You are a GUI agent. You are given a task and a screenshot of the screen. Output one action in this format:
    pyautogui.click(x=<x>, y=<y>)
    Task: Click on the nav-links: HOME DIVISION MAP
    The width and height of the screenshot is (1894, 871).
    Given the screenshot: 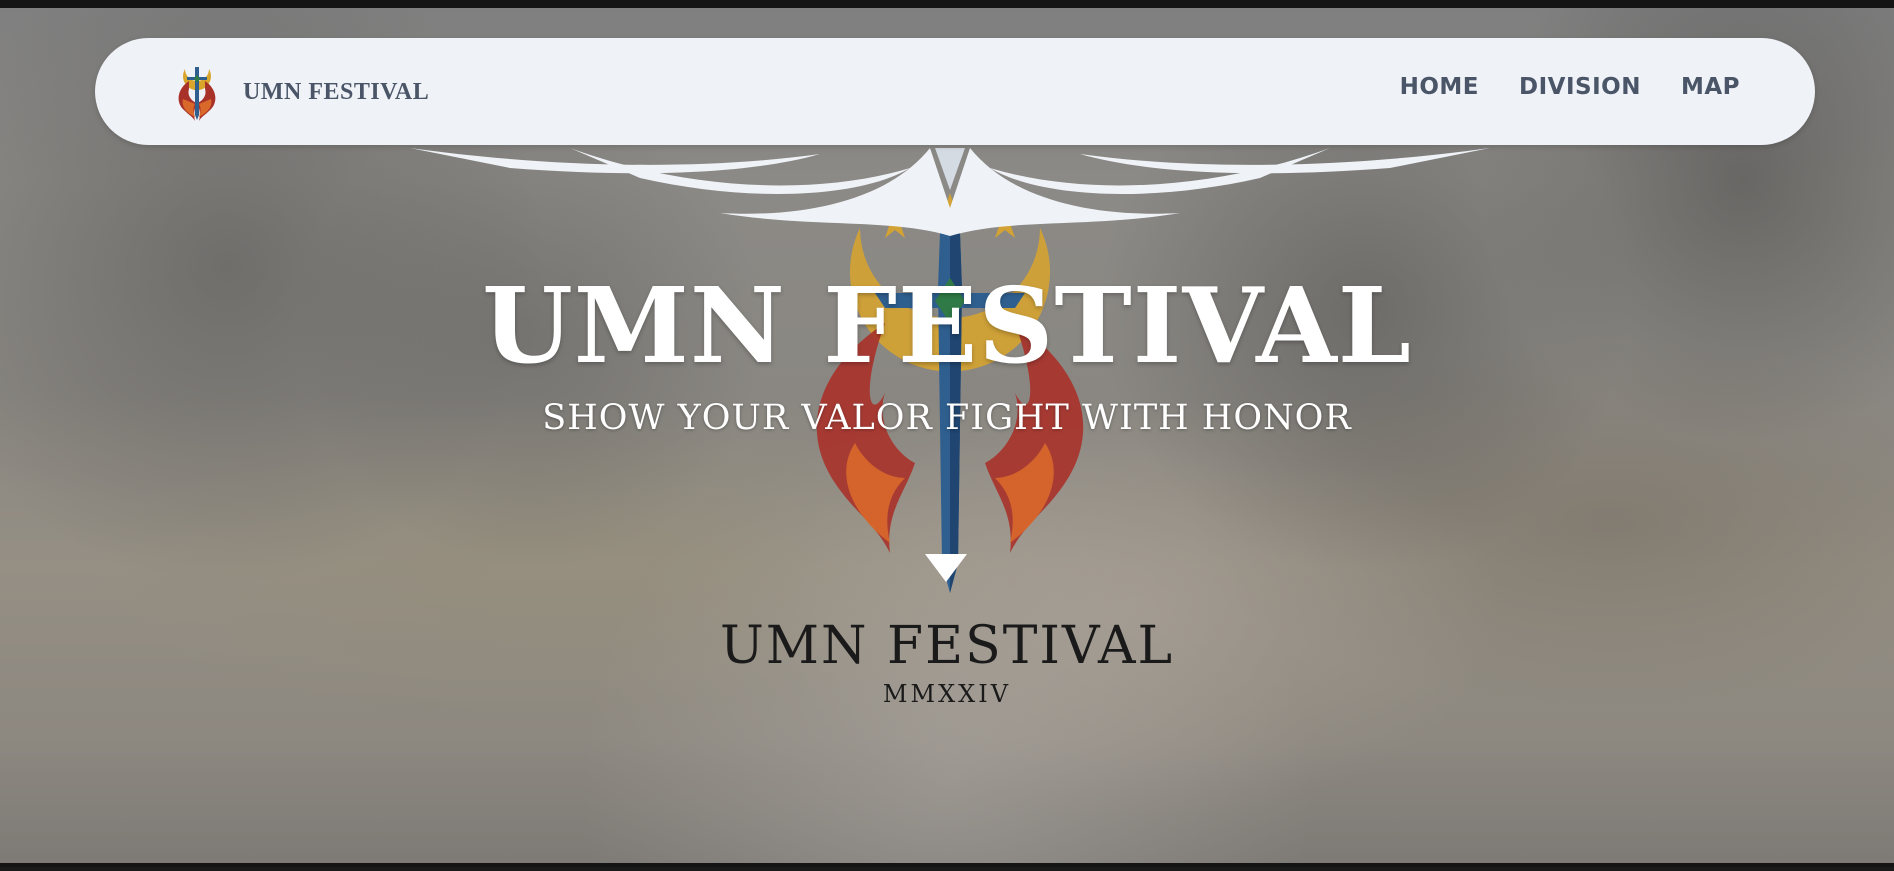 What is the action you would take?
    pyautogui.click(x=1570, y=87)
    